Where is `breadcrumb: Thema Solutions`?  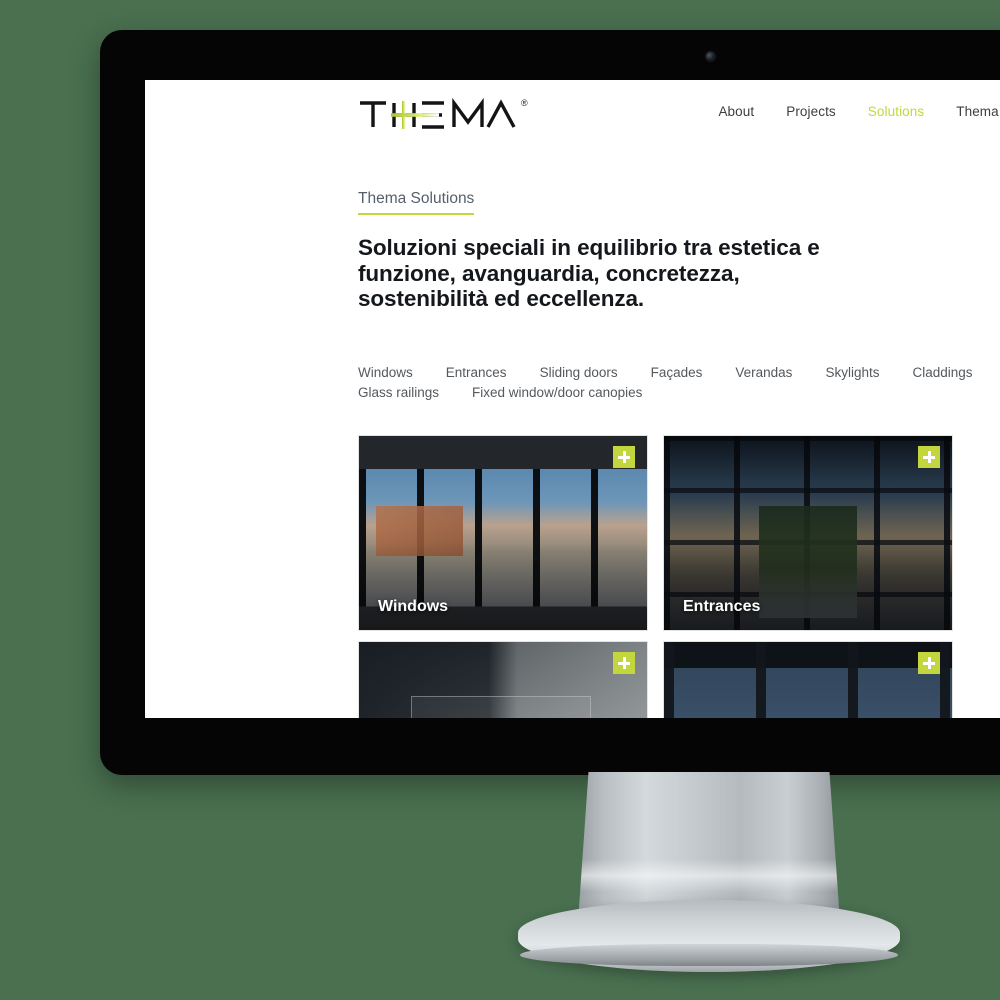
breadcrumb: Thema Solutions is located at coordinates (416, 202).